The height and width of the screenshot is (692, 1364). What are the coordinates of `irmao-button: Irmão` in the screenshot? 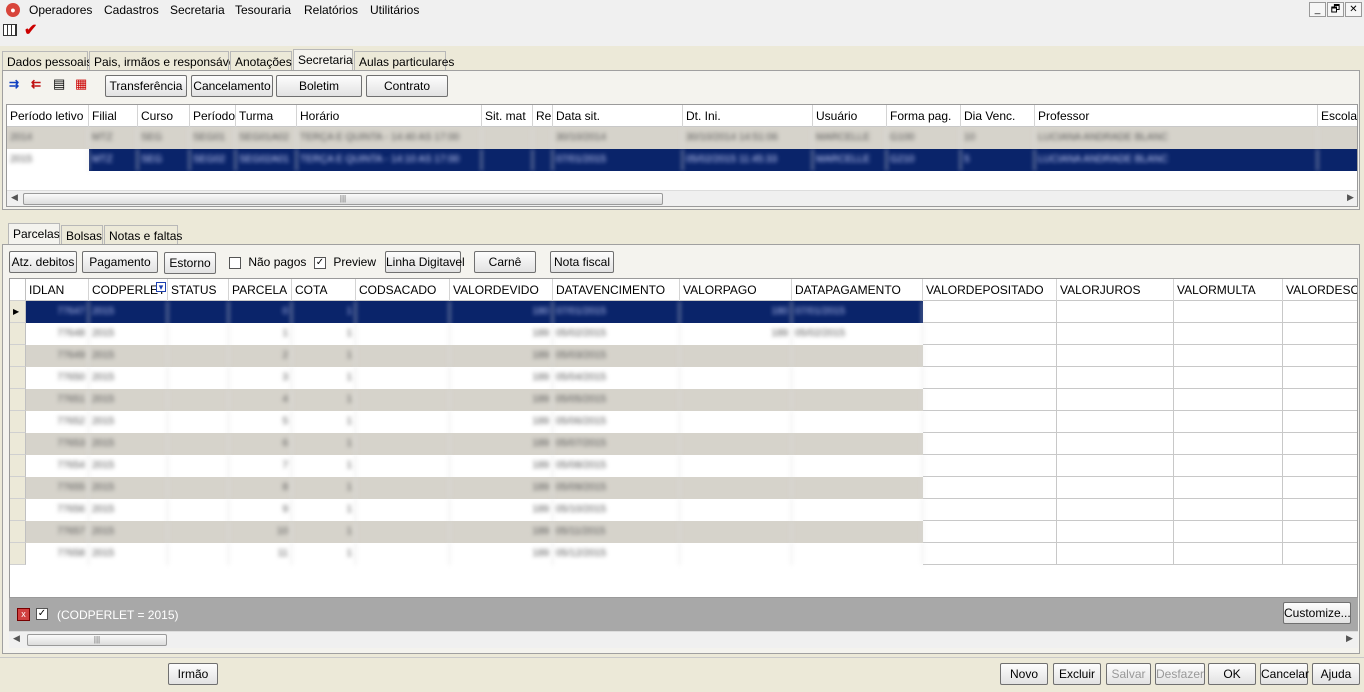 It's located at (193, 674).